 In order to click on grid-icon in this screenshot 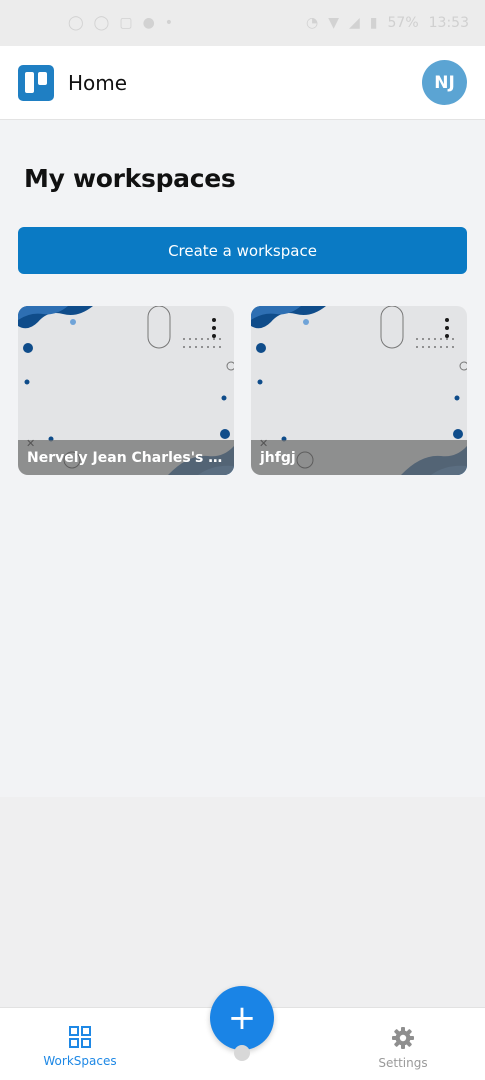, I will do `click(80, 1037)`.